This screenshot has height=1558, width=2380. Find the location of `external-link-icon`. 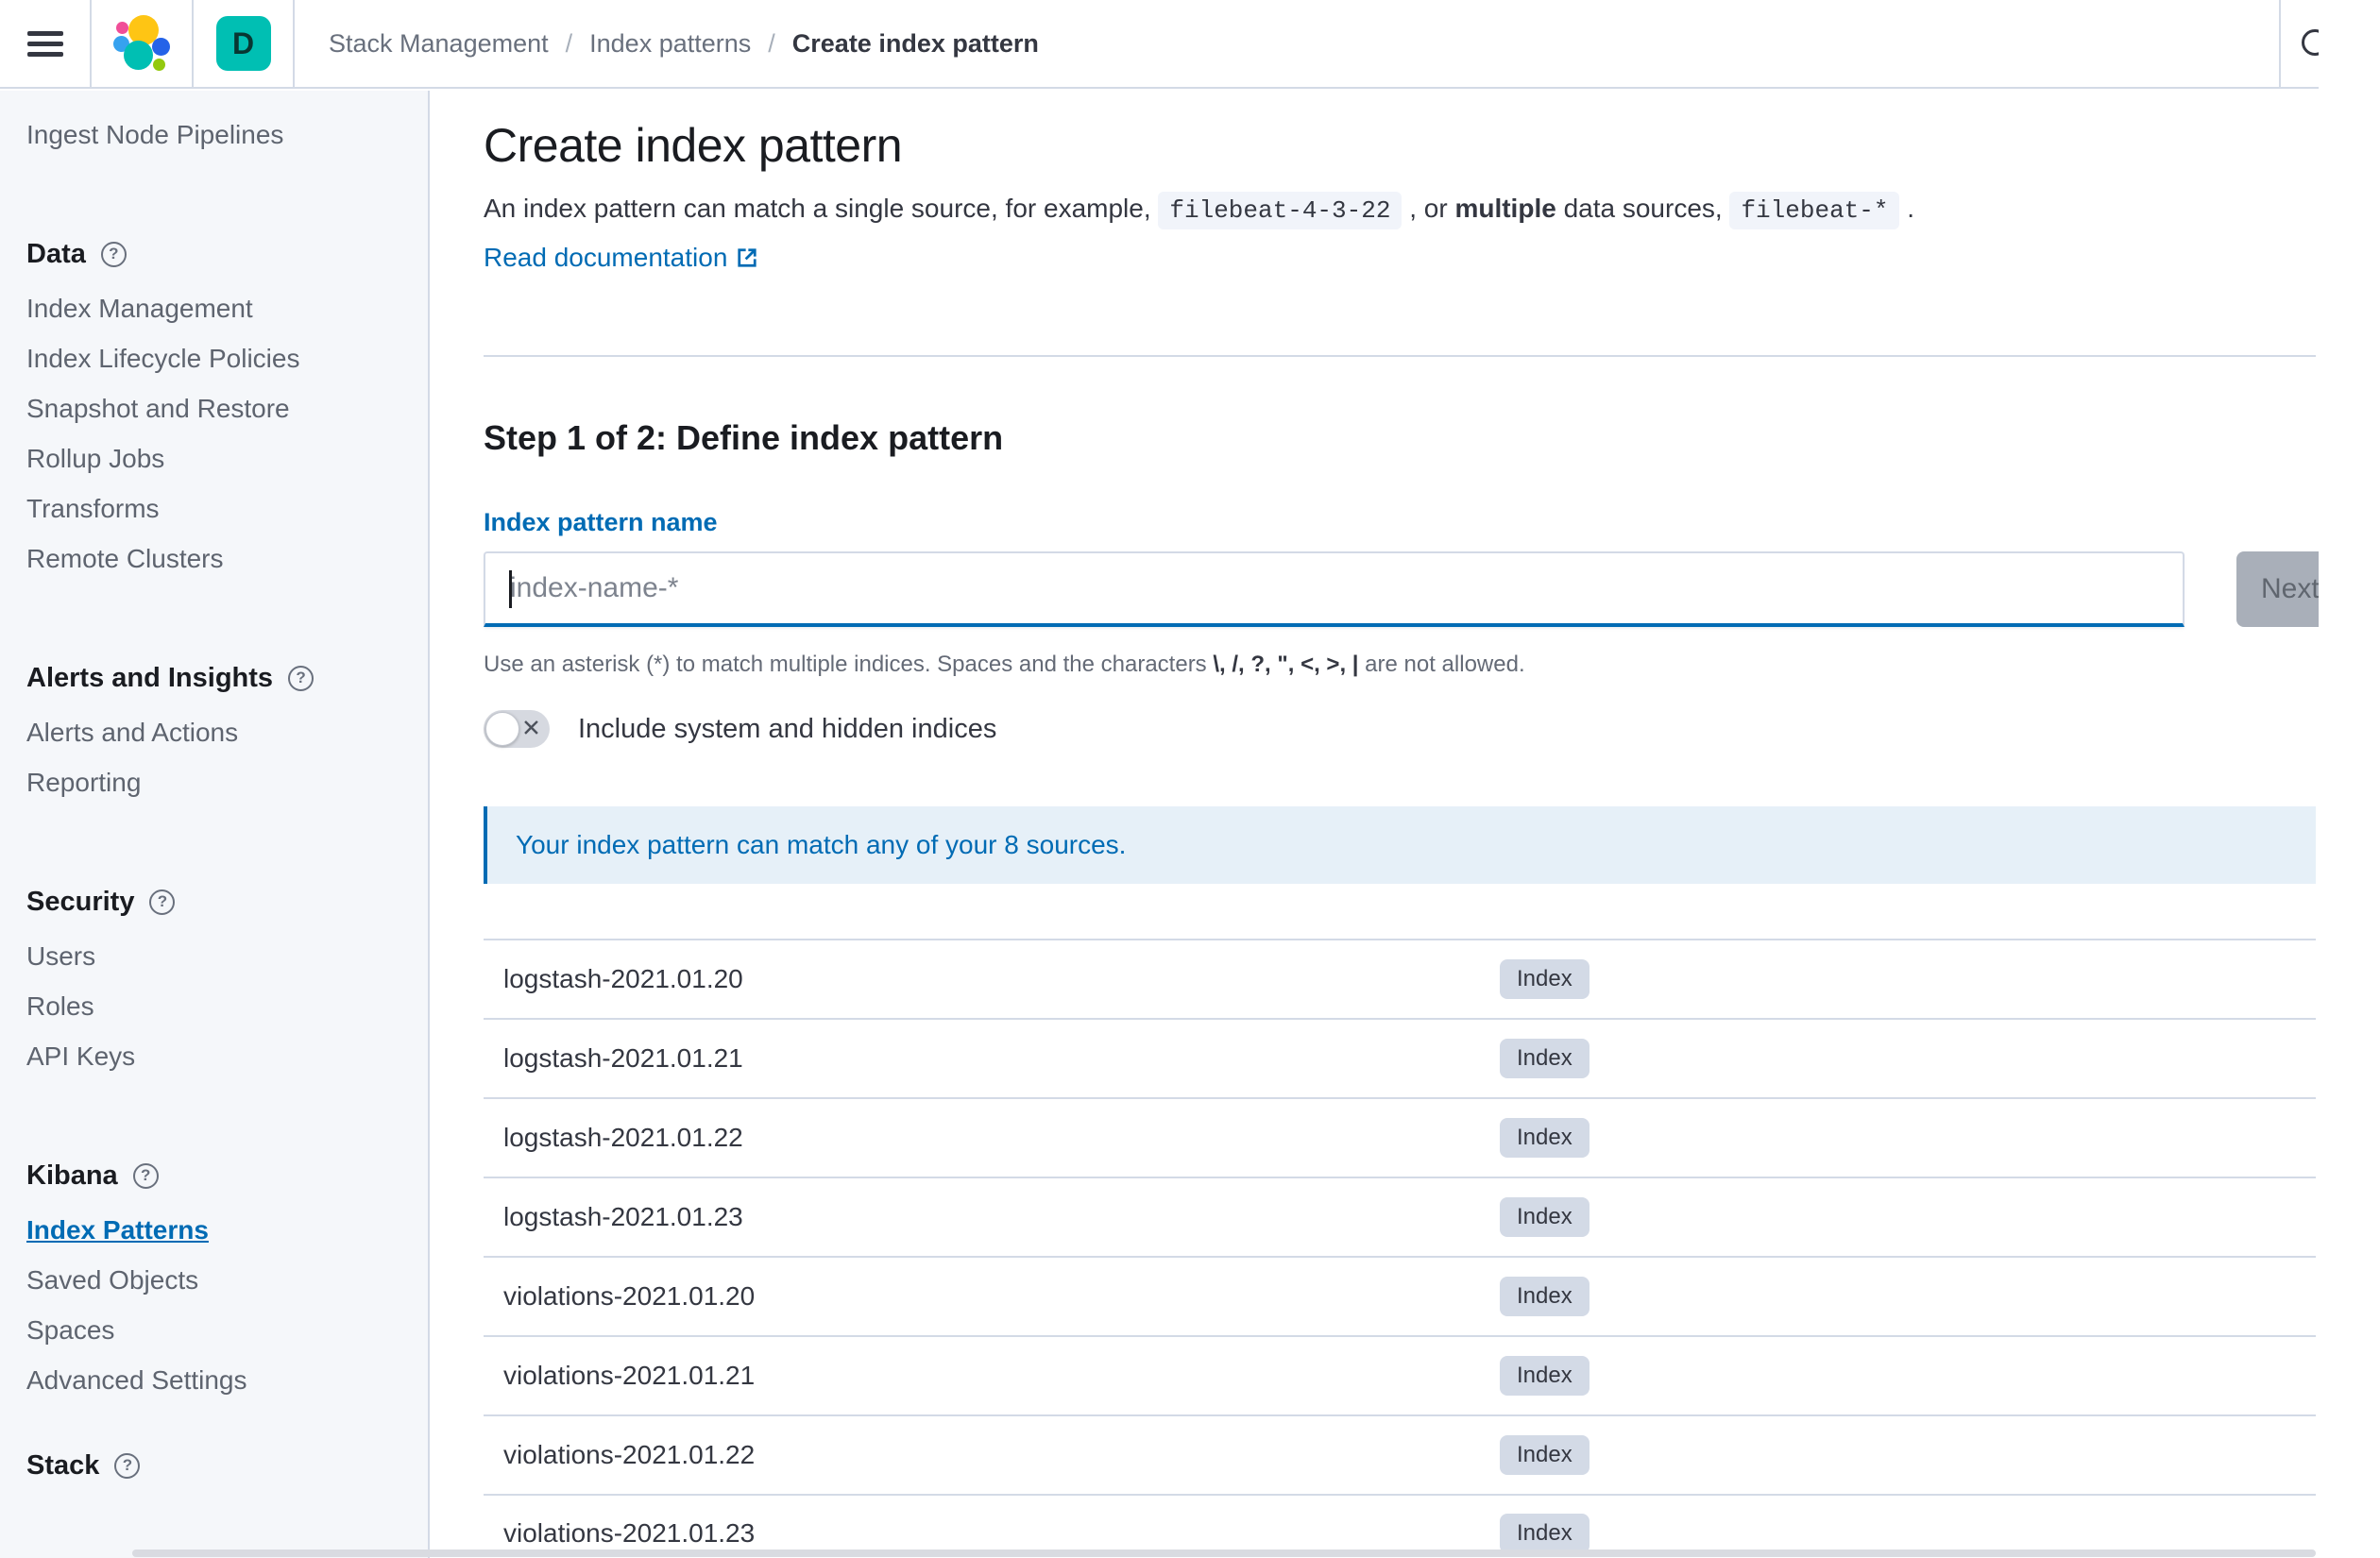

external-link-icon is located at coordinates (747, 257).